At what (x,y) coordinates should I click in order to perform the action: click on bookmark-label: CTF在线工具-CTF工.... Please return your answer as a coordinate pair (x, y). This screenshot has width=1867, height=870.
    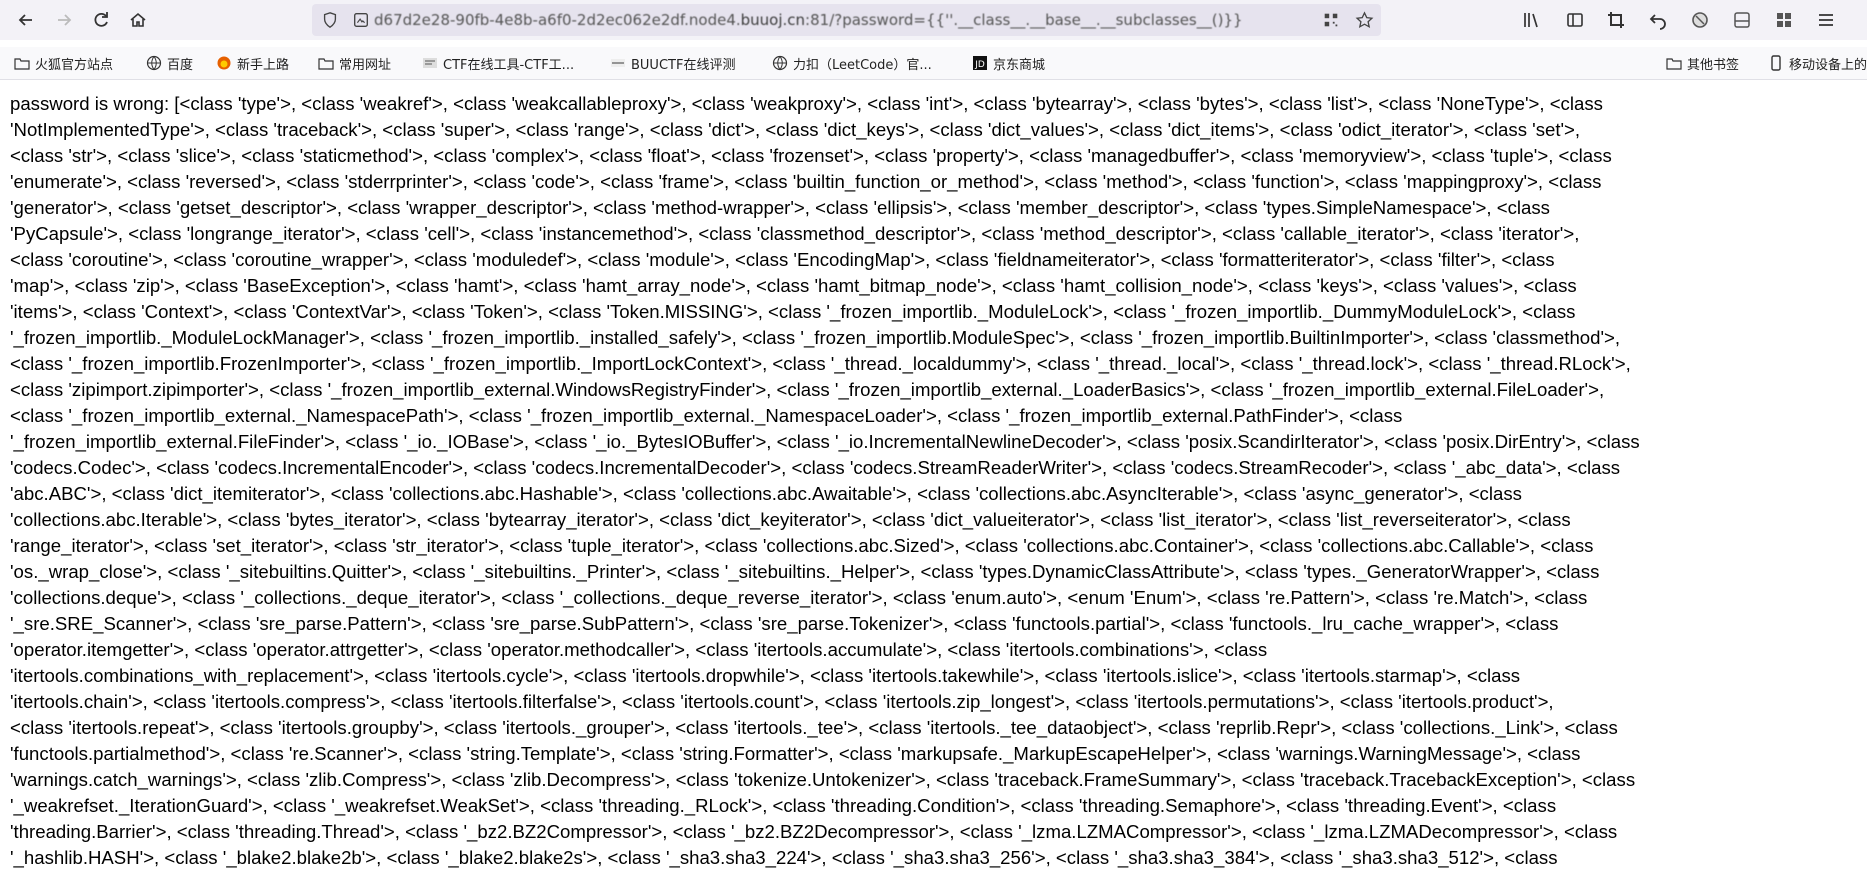
    Looking at the image, I should click on (509, 65).